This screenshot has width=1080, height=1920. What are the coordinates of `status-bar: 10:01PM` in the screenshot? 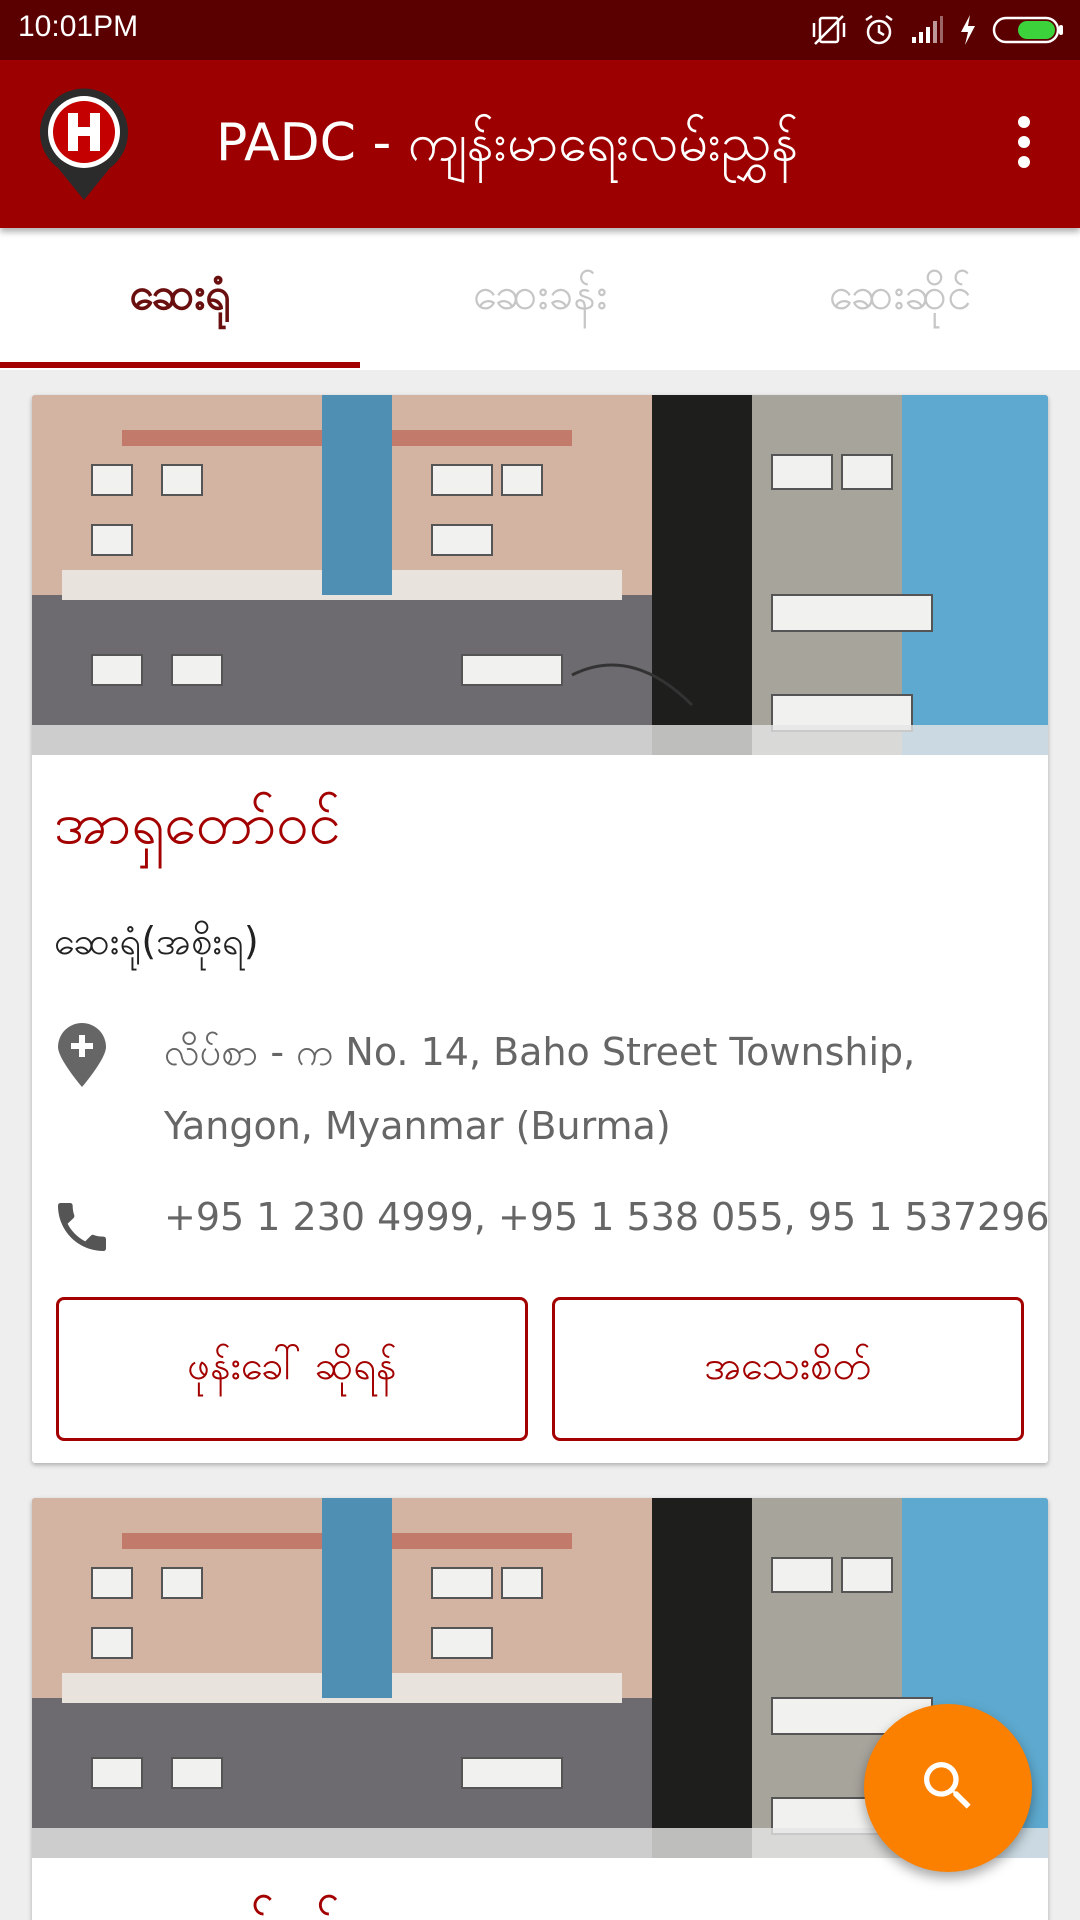 It's located at (540, 30).